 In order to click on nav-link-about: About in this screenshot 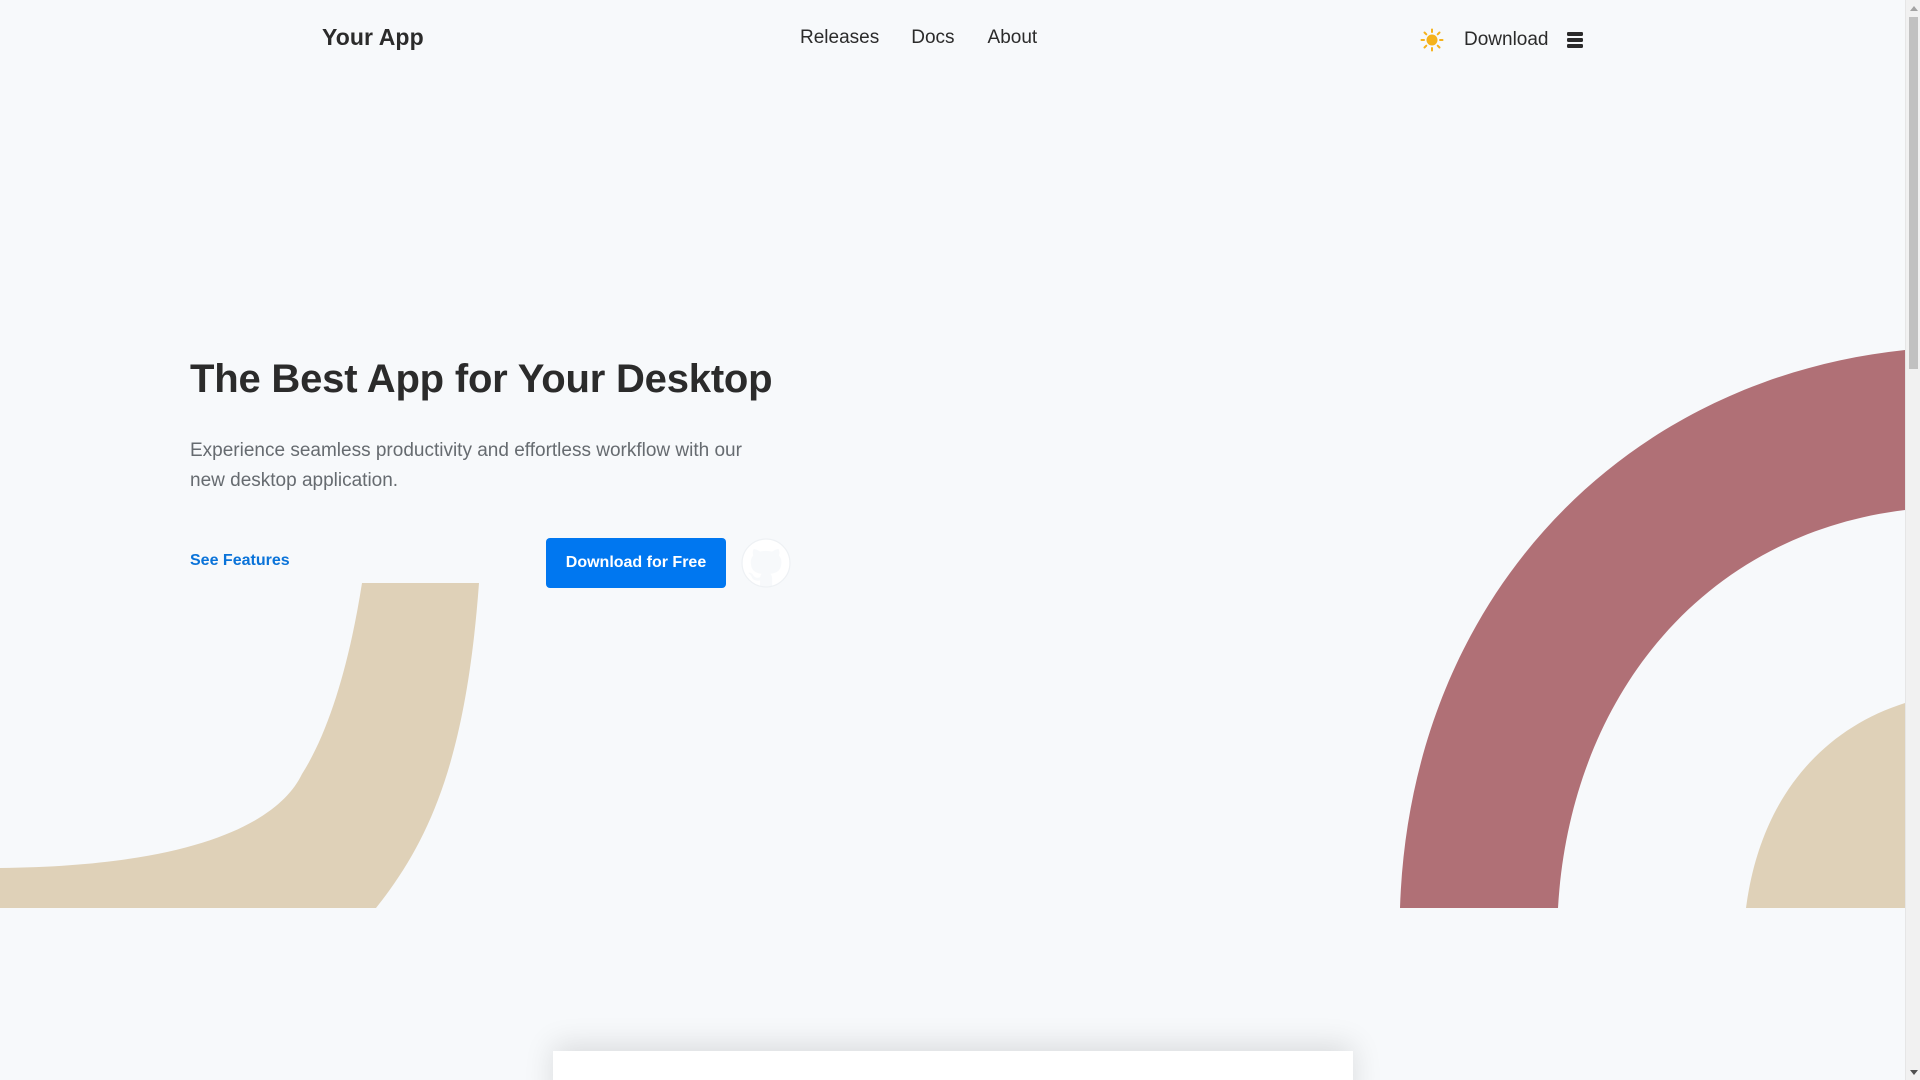, I will do `click(1013, 38)`.